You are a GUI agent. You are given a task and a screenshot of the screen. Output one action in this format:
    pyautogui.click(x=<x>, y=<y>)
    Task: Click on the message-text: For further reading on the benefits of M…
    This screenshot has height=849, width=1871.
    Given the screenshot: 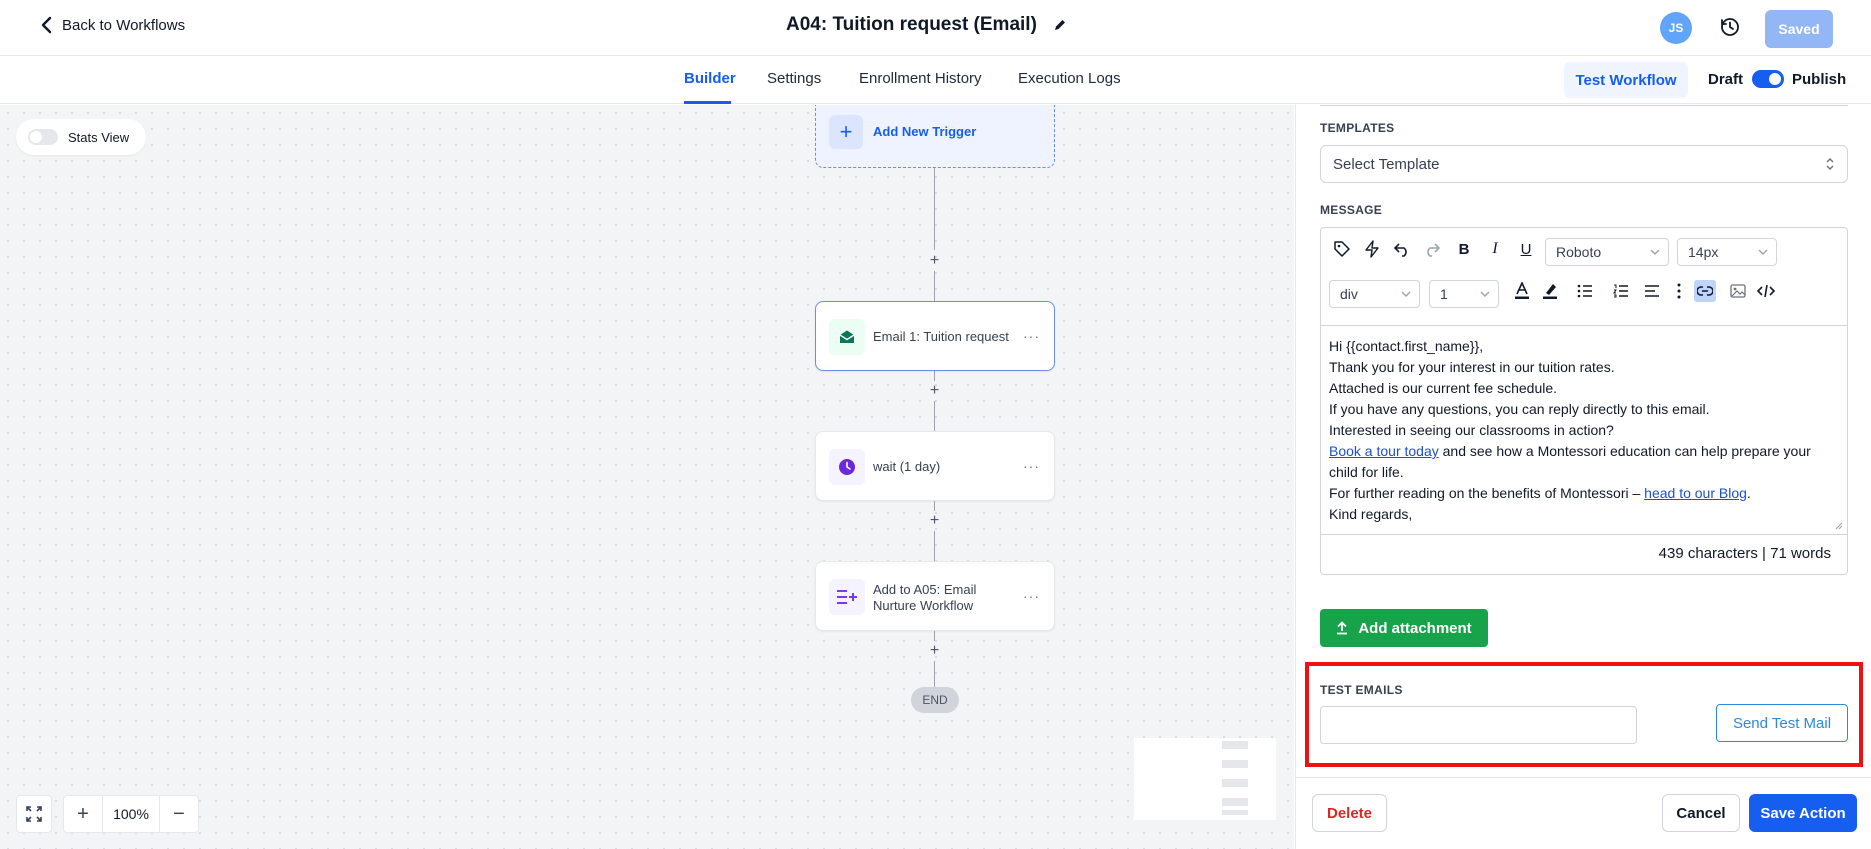 What is the action you would take?
    pyautogui.click(x=1487, y=493)
    